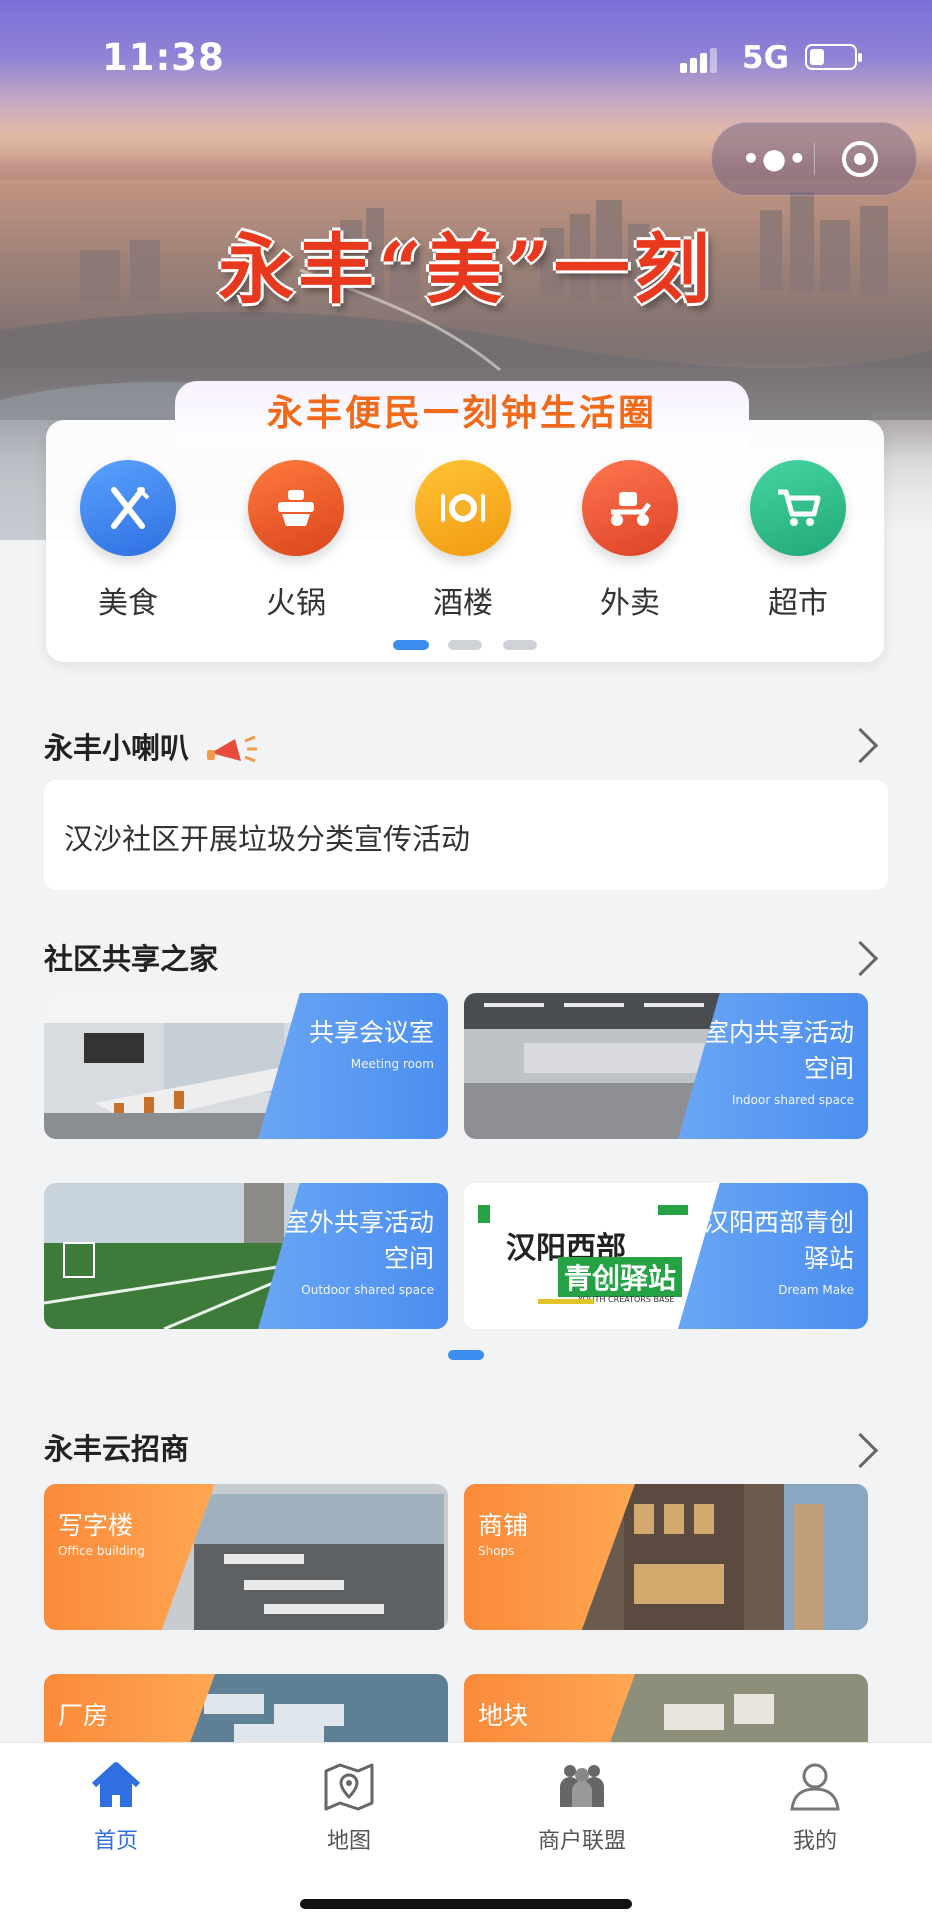 The image size is (932, 1931). Describe the element at coordinates (860, 958) in the screenshot. I see `shared-home-more-chevron-icon` at that location.